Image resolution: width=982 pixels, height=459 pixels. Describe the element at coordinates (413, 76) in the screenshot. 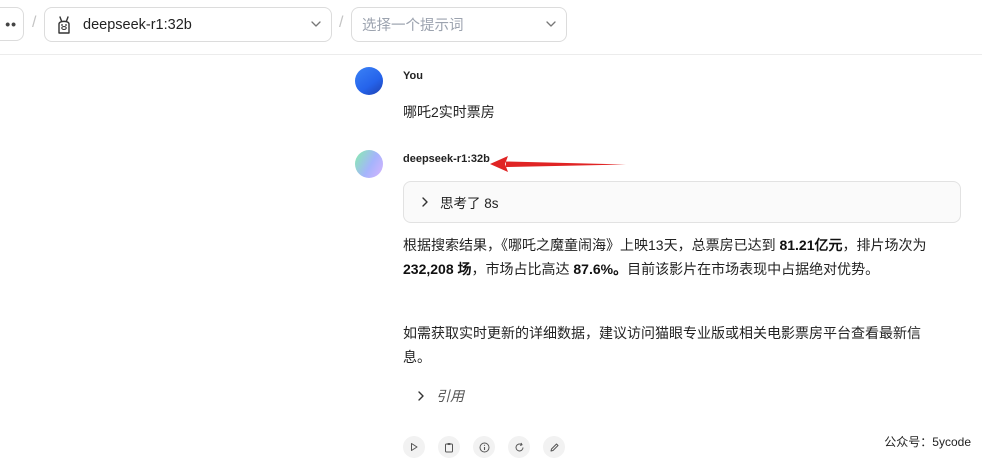

I see `user-name: You` at that location.